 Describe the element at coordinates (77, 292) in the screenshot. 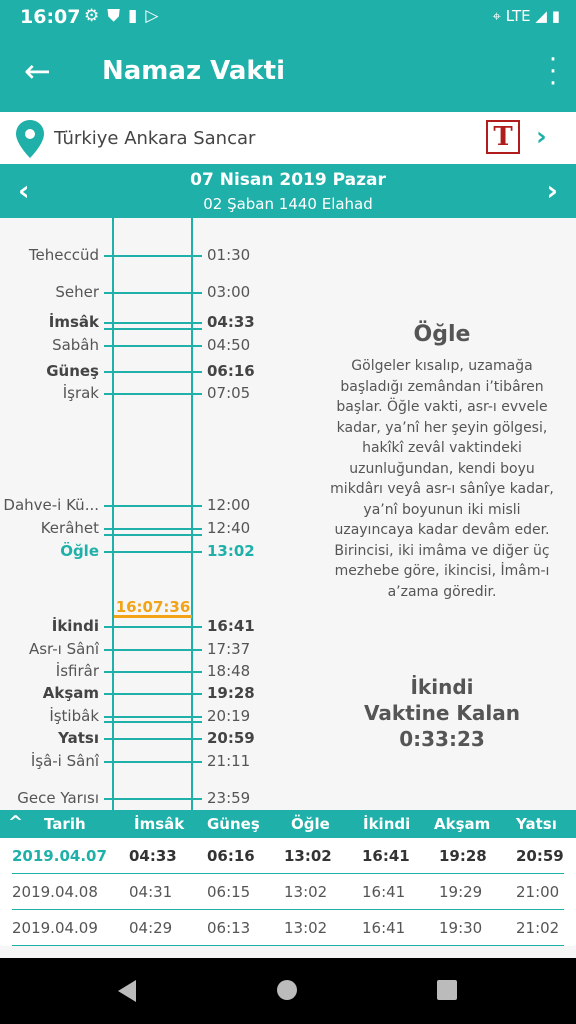

I see `timeline-row-name: Seher` at that location.